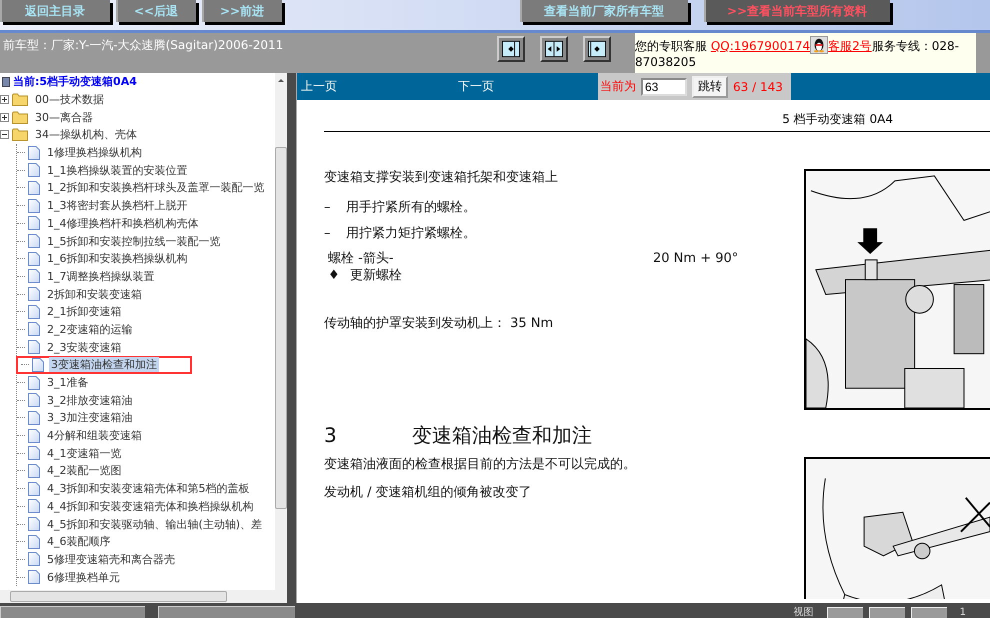 The image size is (990, 618). I want to click on contact-info: 您的专职客服 QQ:1967900174 客服2号服务专线：028-87038205, so click(805, 53).